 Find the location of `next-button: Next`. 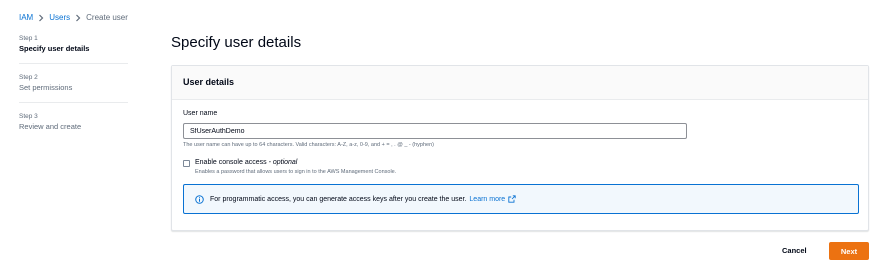

next-button: Next is located at coordinates (849, 251).